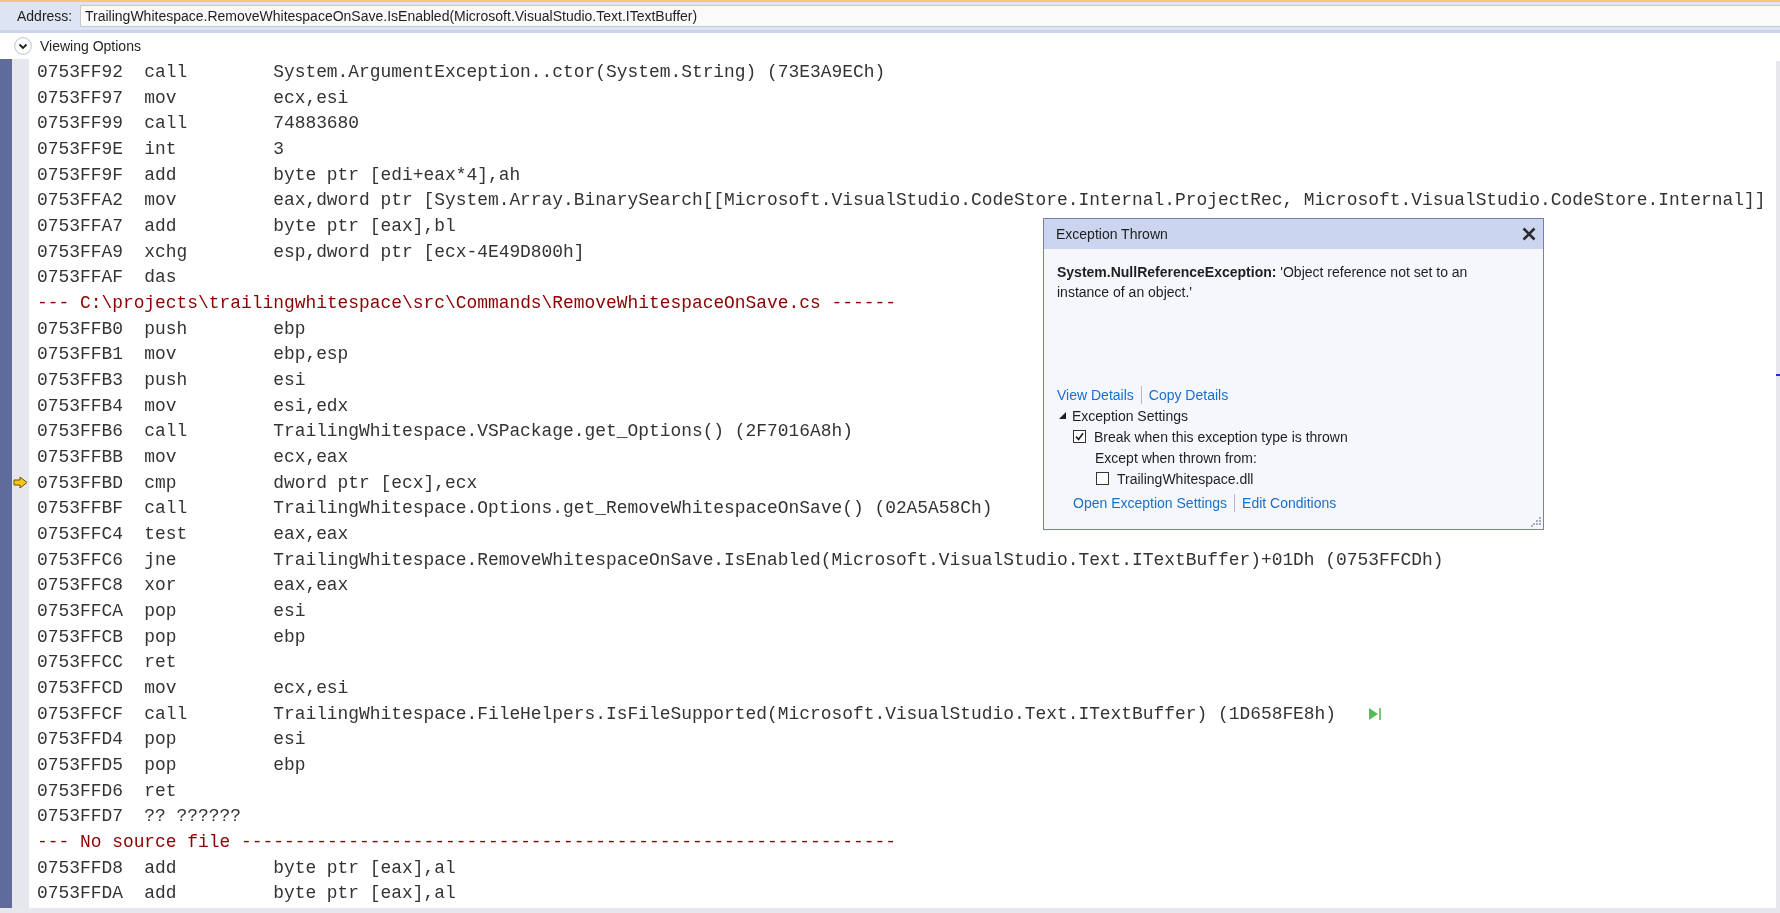 Image resolution: width=1780 pixels, height=913 pixels. What do you see at coordinates (80, 559) in the screenshot?
I see `instruction-address: 0753FFC6` at bounding box center [80, 559].